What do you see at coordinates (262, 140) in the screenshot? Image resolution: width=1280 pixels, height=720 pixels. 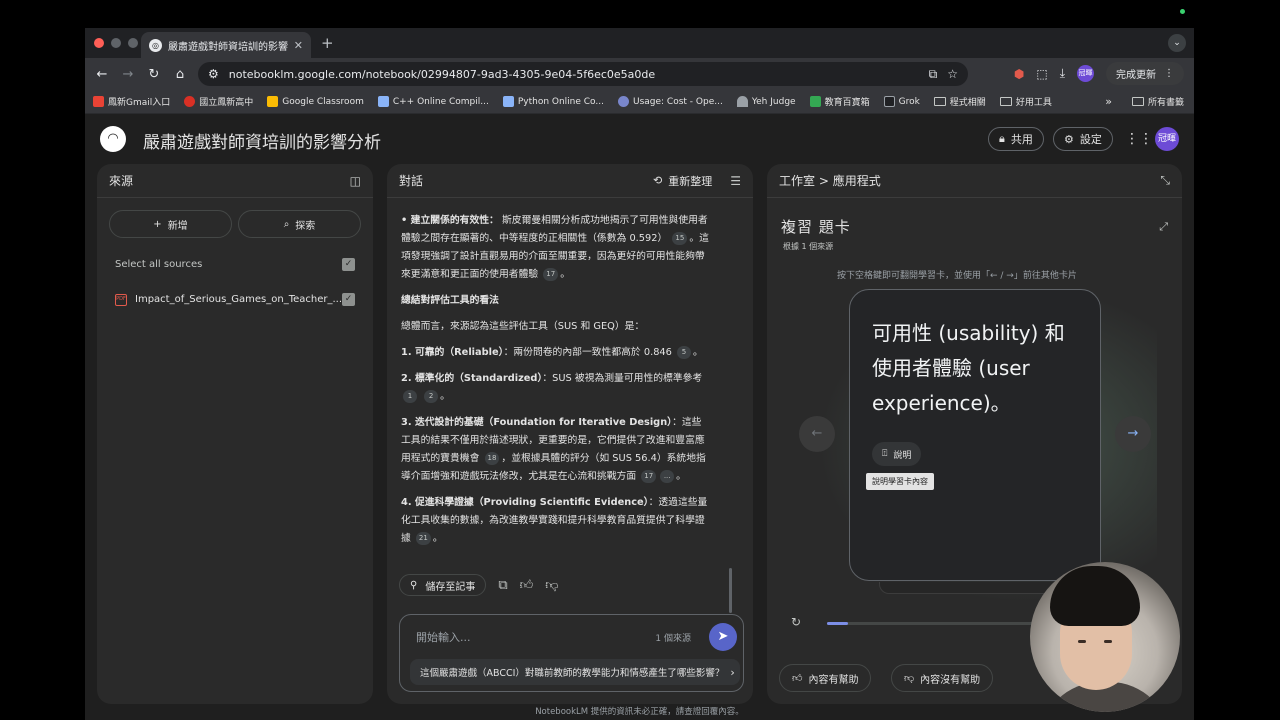 I see `notebook-title: 嚴肅遊戲對師資培訓的影響分析` at bounding box center [262, 140].